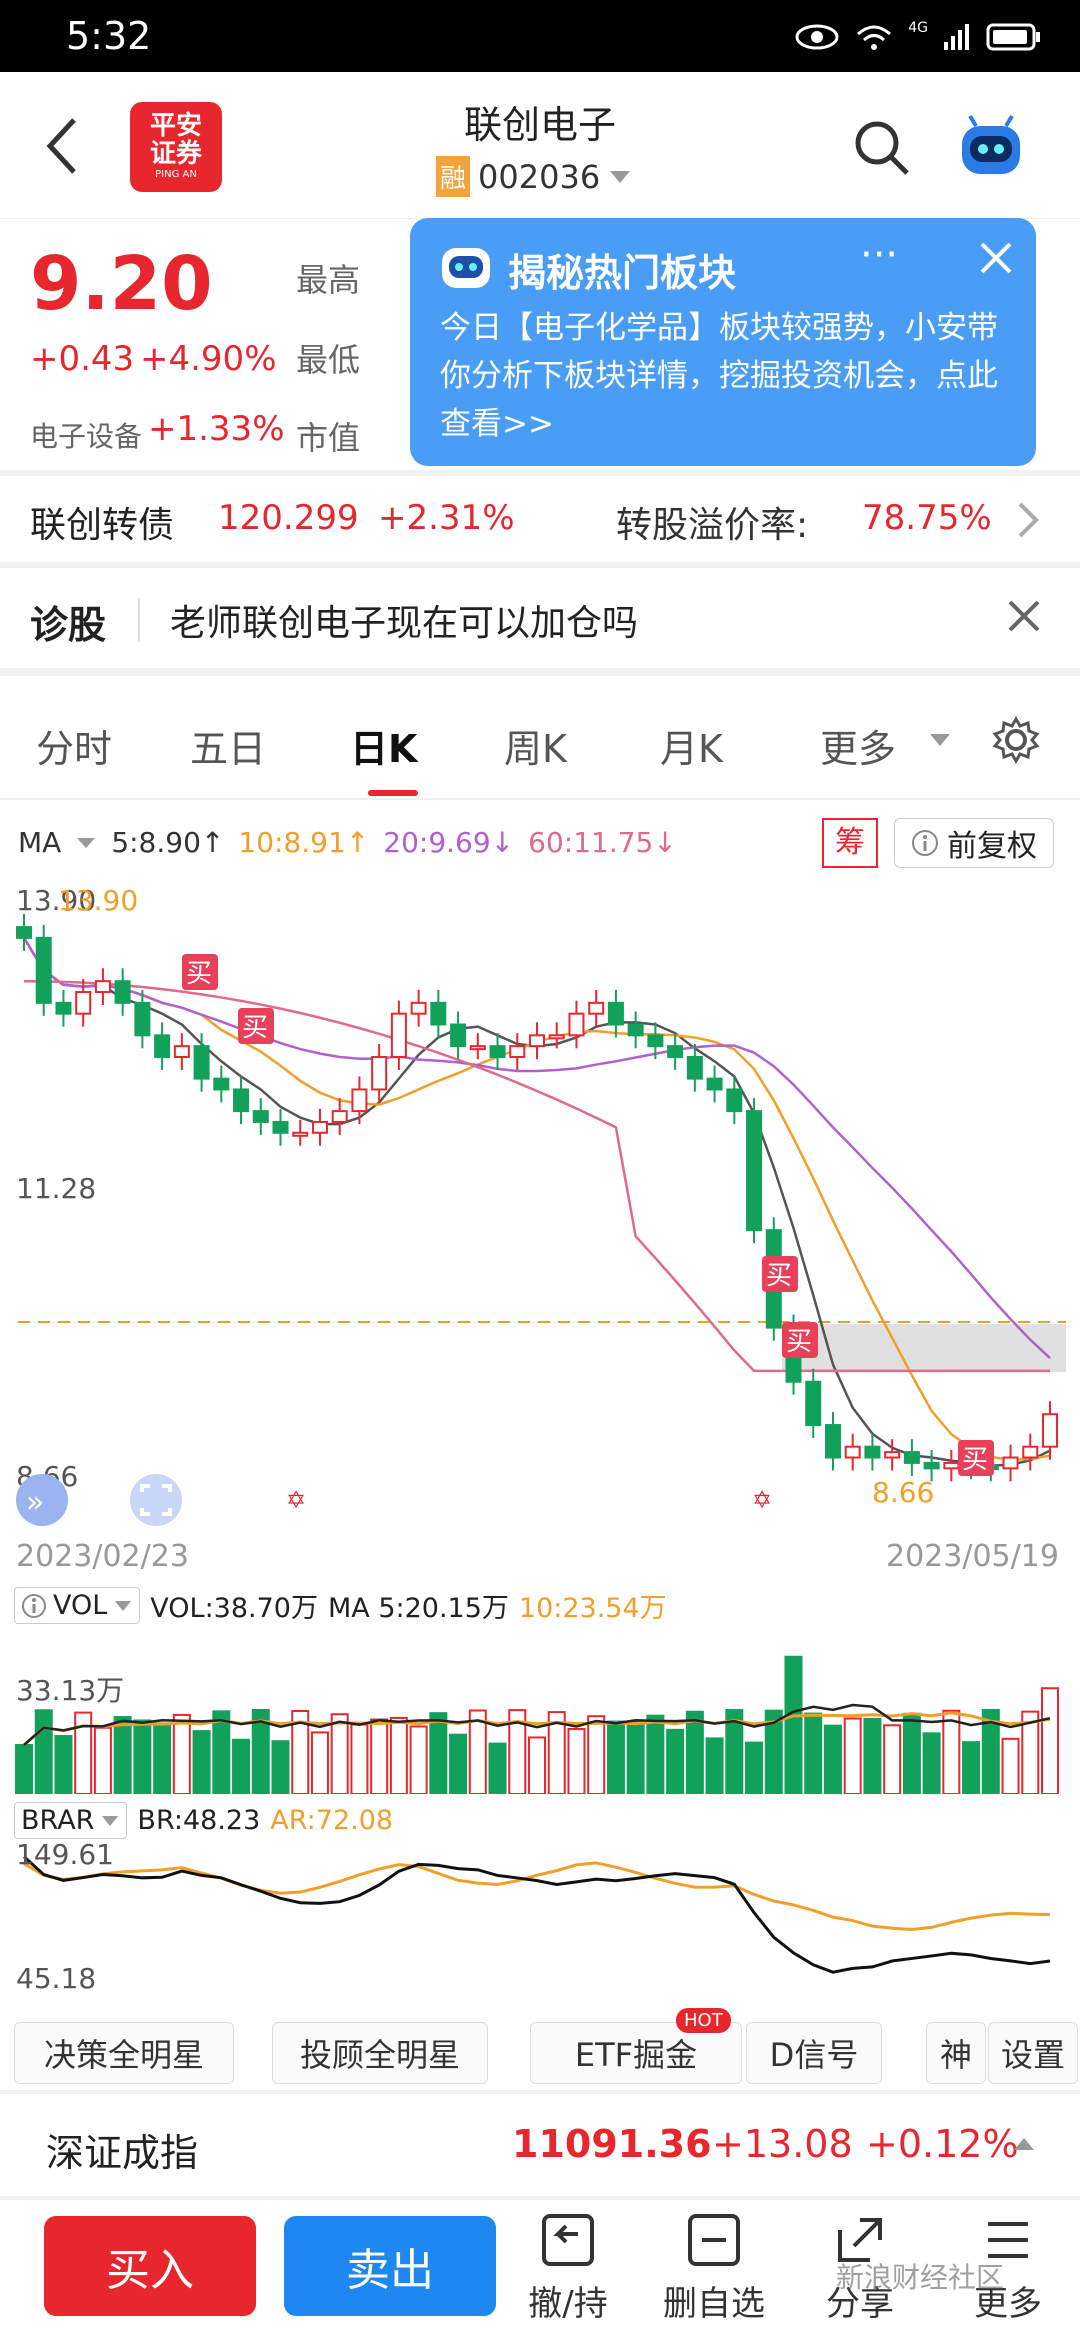 This screenshot has height=2340, width=1080. What do you see at coordinates (347, 842) in the screenshot?
I see `ma-legend: MA 5:8.90↑ 10:8.91↑ 20:9.69↓ 60:11.75↓` at bounding box center [347, 842].